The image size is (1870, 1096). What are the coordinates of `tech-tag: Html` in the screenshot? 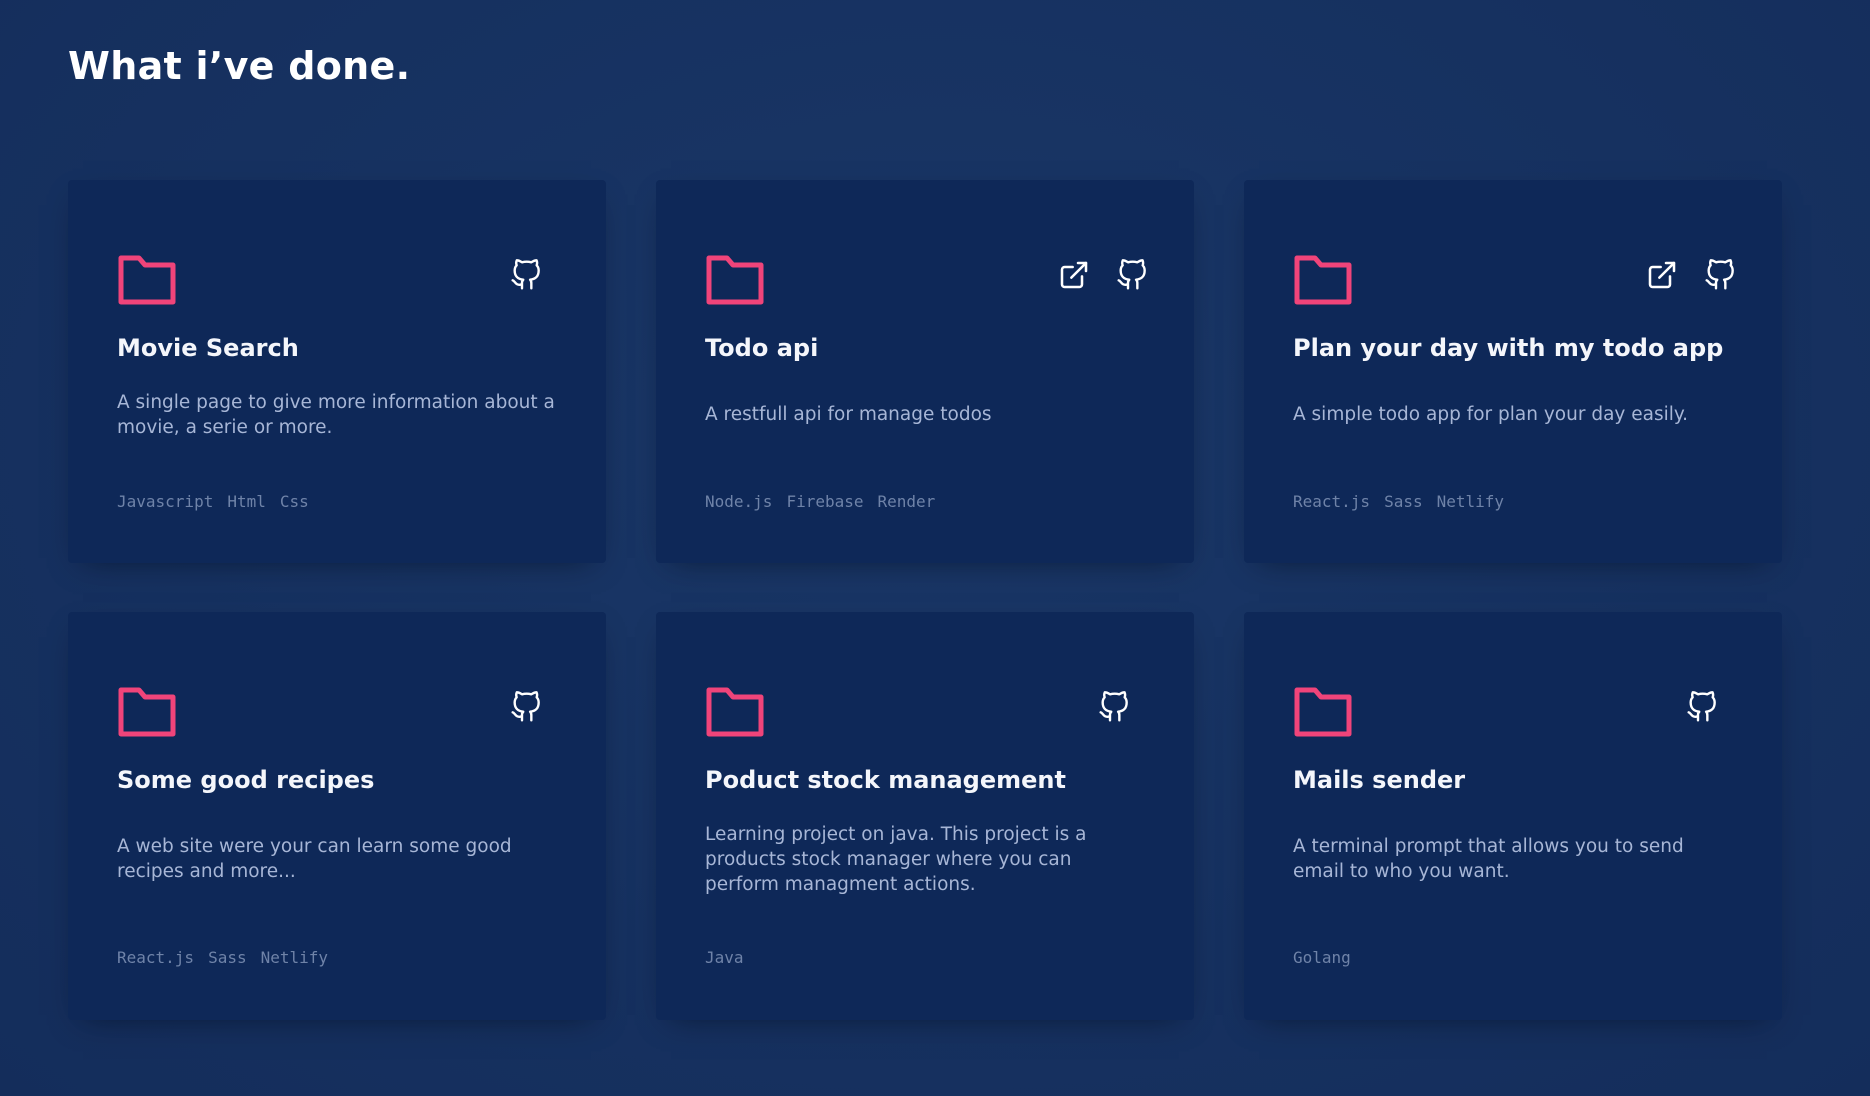 It's located at (246, 501).